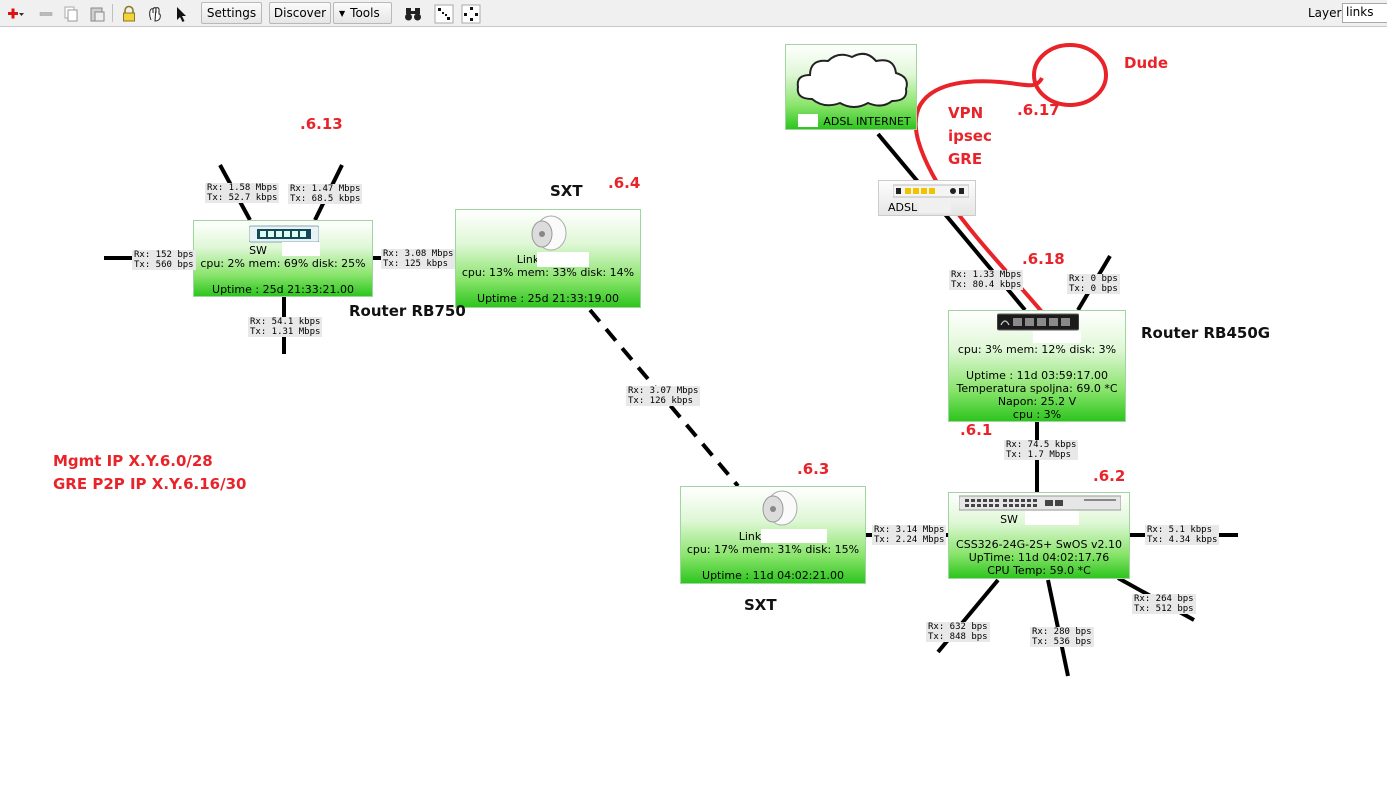 The image size is (1387, 803). Describe the element at coordinates (1041, 445) in the screenshot. I see `rx-value: Rx: 74.5 kbps` at that location.